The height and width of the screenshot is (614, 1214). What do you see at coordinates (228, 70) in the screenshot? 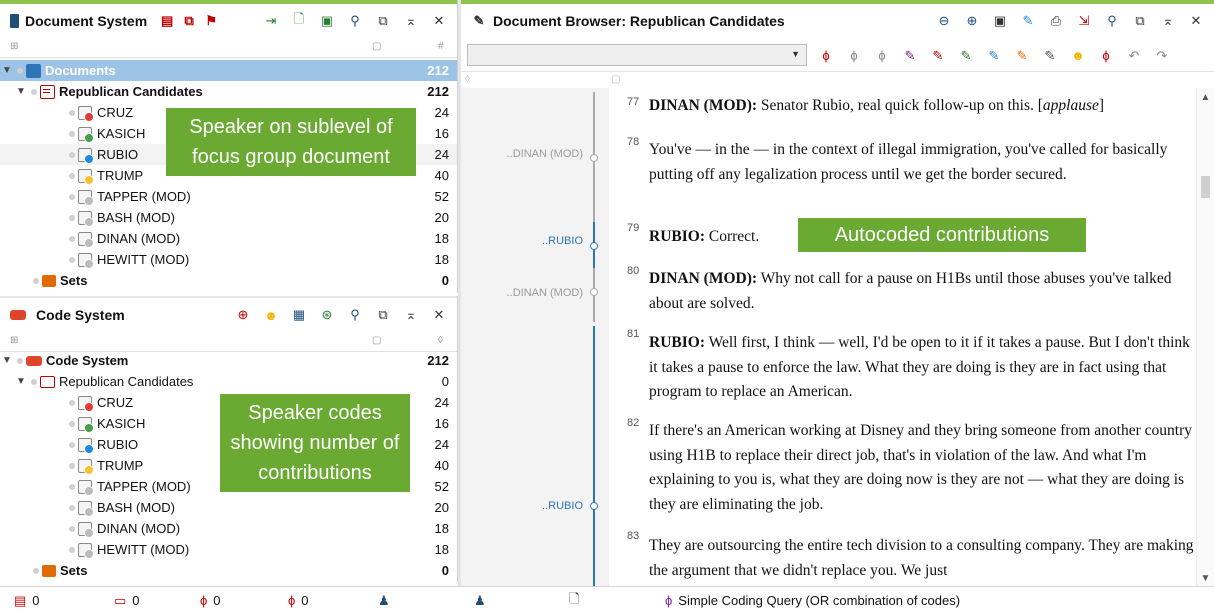
I see `tree-row-documents: ▼ Documents 212` at bounding box center [228, 70].